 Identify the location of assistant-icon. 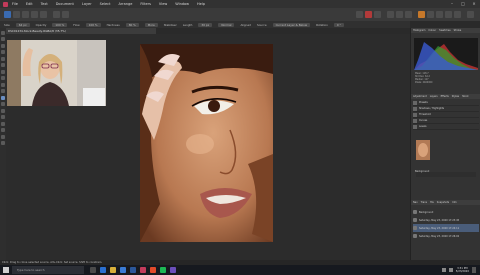
(377, 14).